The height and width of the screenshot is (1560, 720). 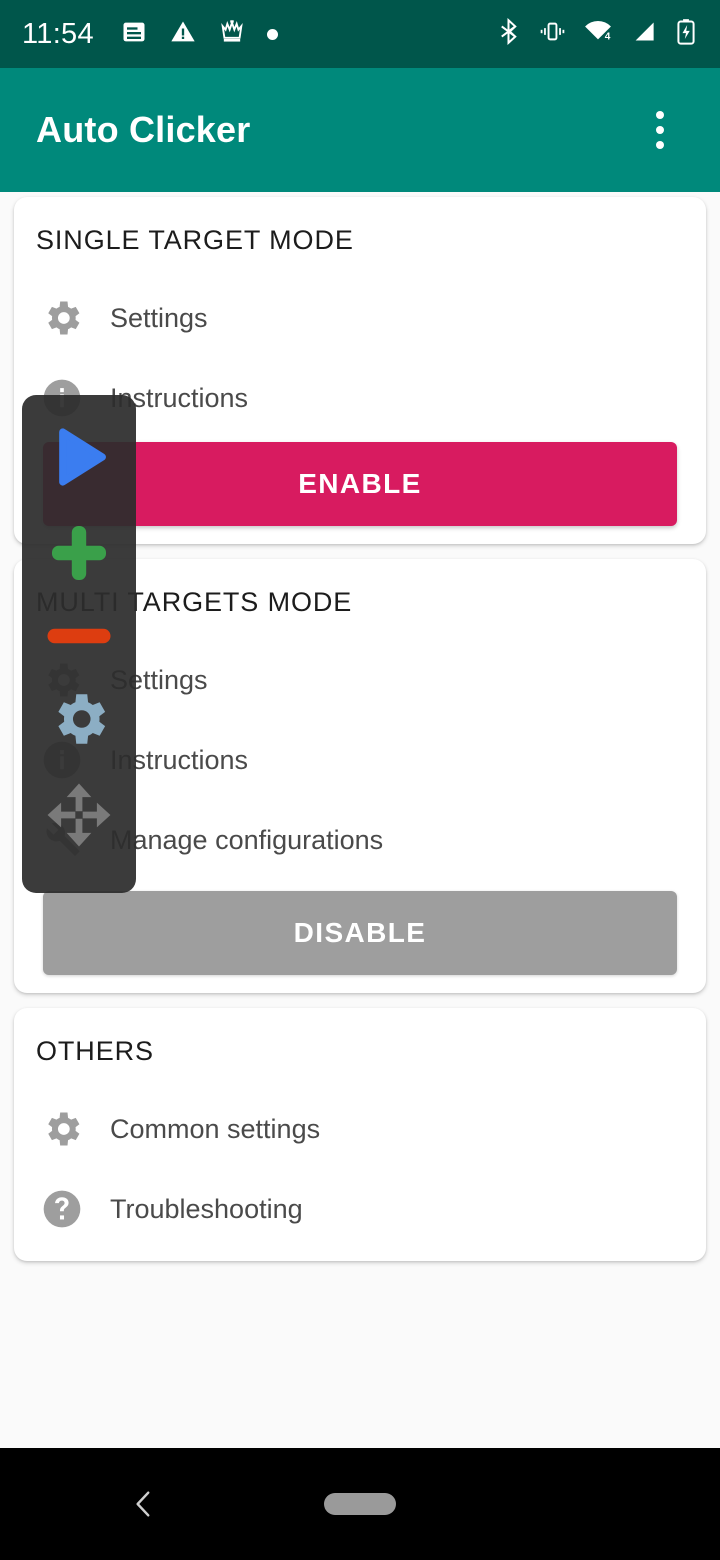 What do you see at coordinates (143, 129) in the screenshot?
I see `page-title: Auto Clicker` at bounding box center [143, 129].